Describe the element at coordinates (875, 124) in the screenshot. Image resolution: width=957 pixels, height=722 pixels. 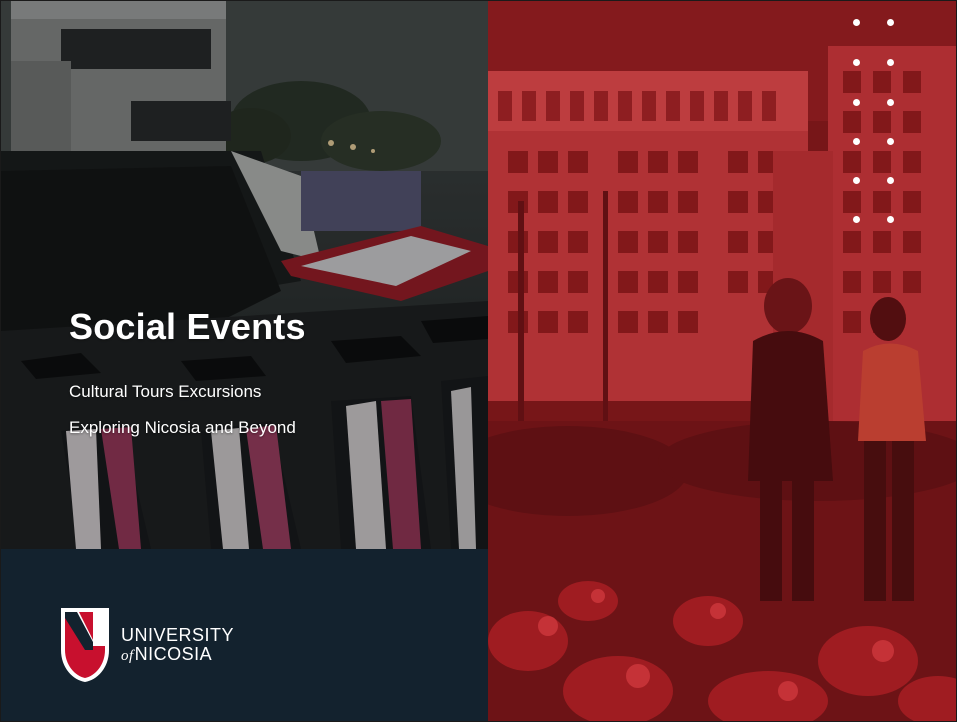
I see `decorative-dot-grid` at that location.